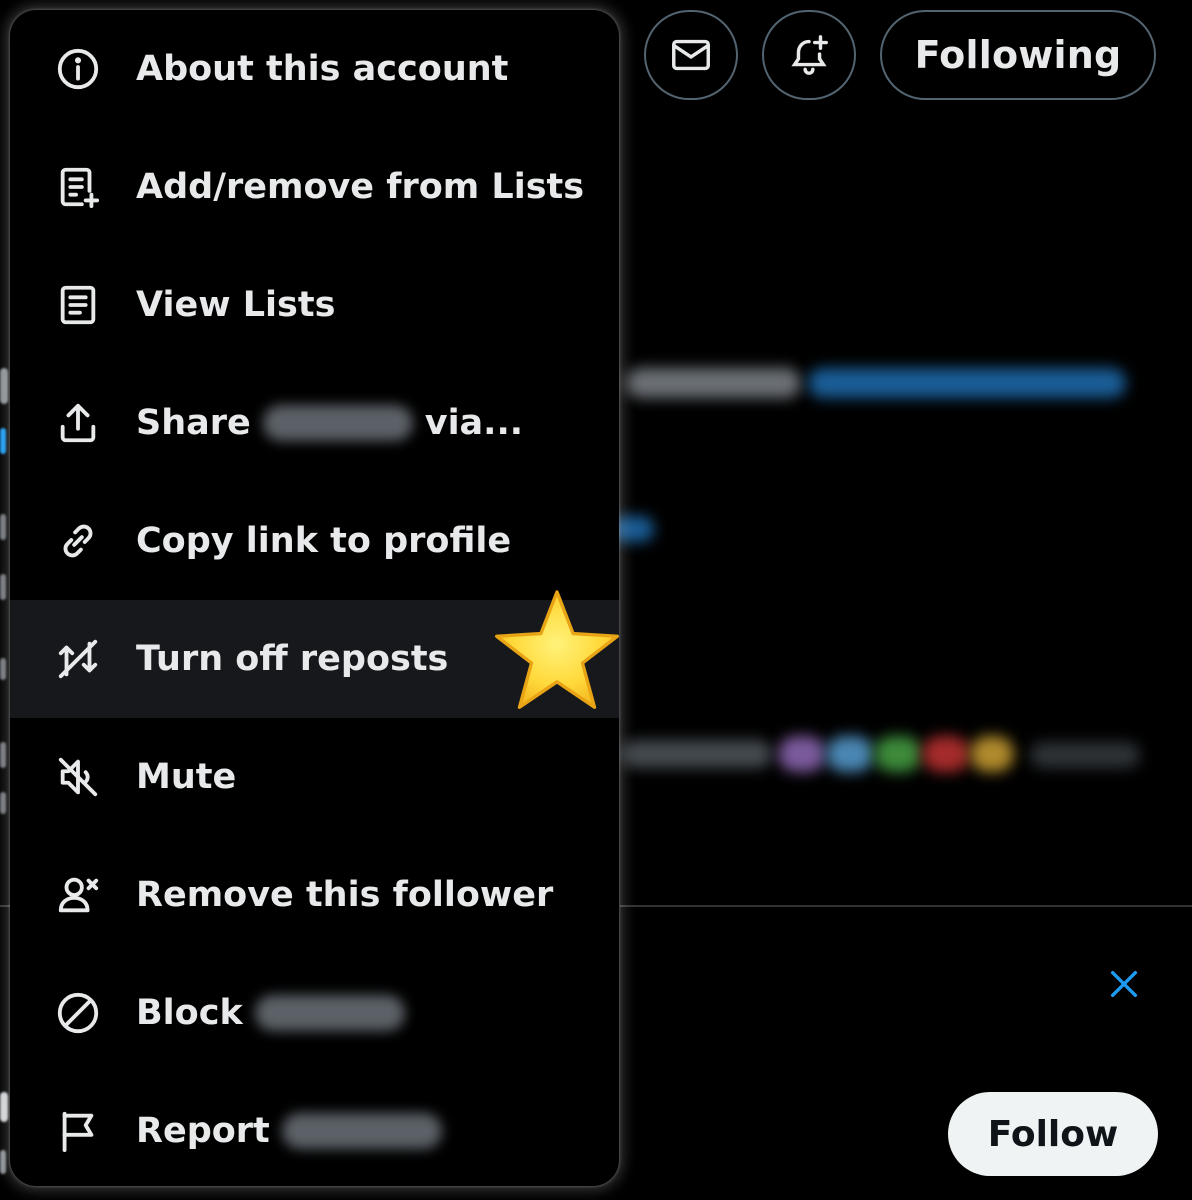 The image size is (1192, 1200). I want to click on menu-item-mute: Mute, so click(314, 777).